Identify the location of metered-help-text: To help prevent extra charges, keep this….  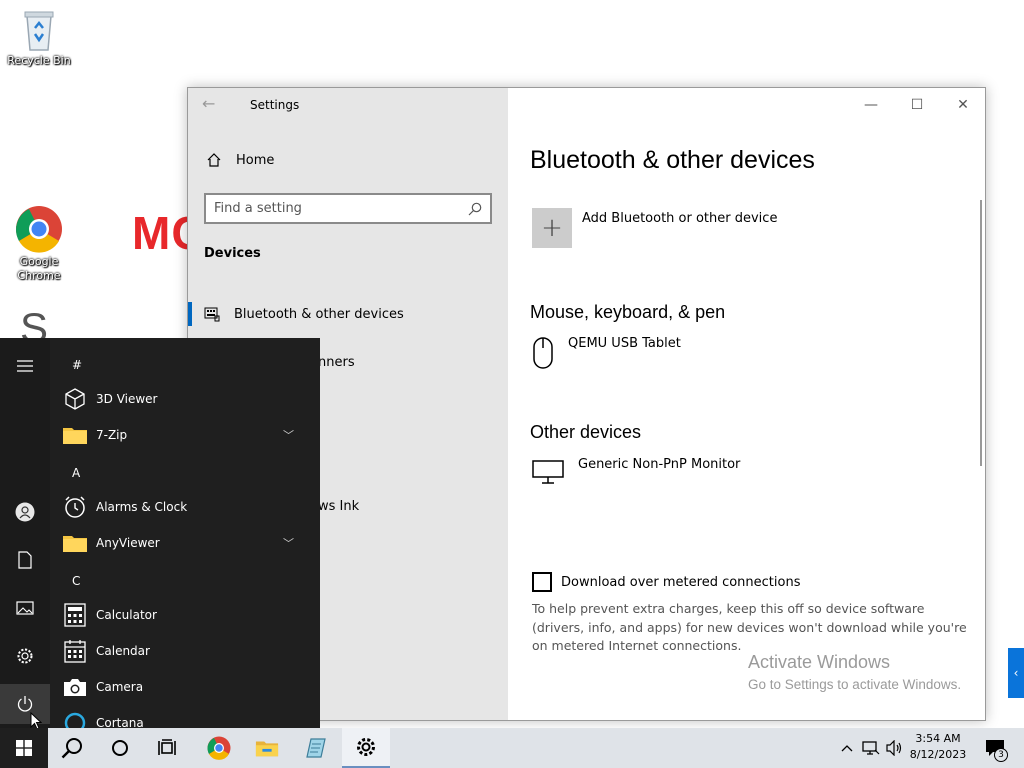
(749, 627).